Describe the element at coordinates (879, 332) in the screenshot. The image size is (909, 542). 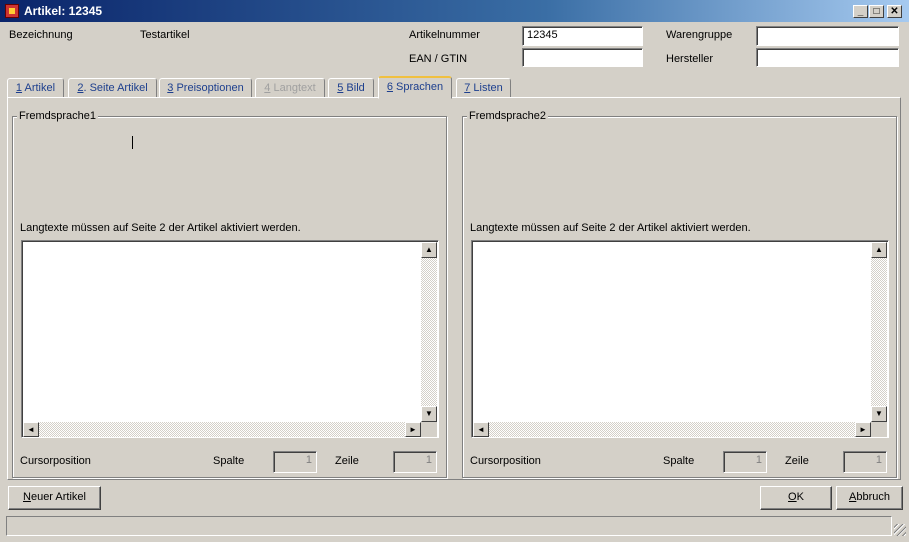
I see `fremdsprache2-vscrollbar` at that location.